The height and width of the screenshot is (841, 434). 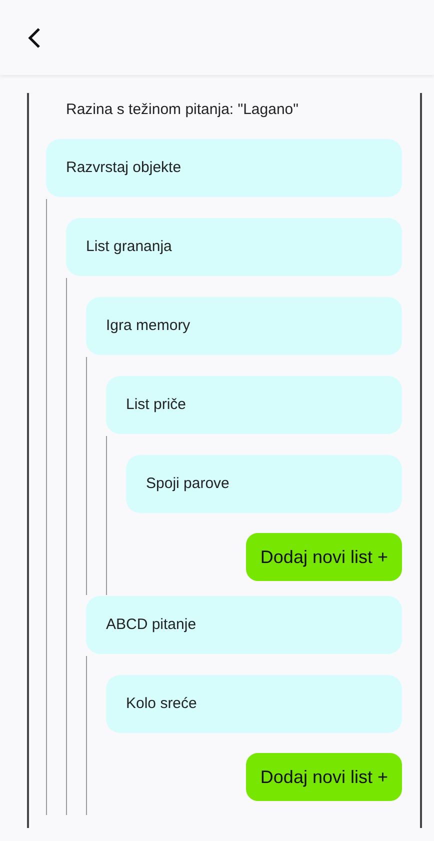 I want to click on node-card: Kolo sreće, so click(x=254, y=704).